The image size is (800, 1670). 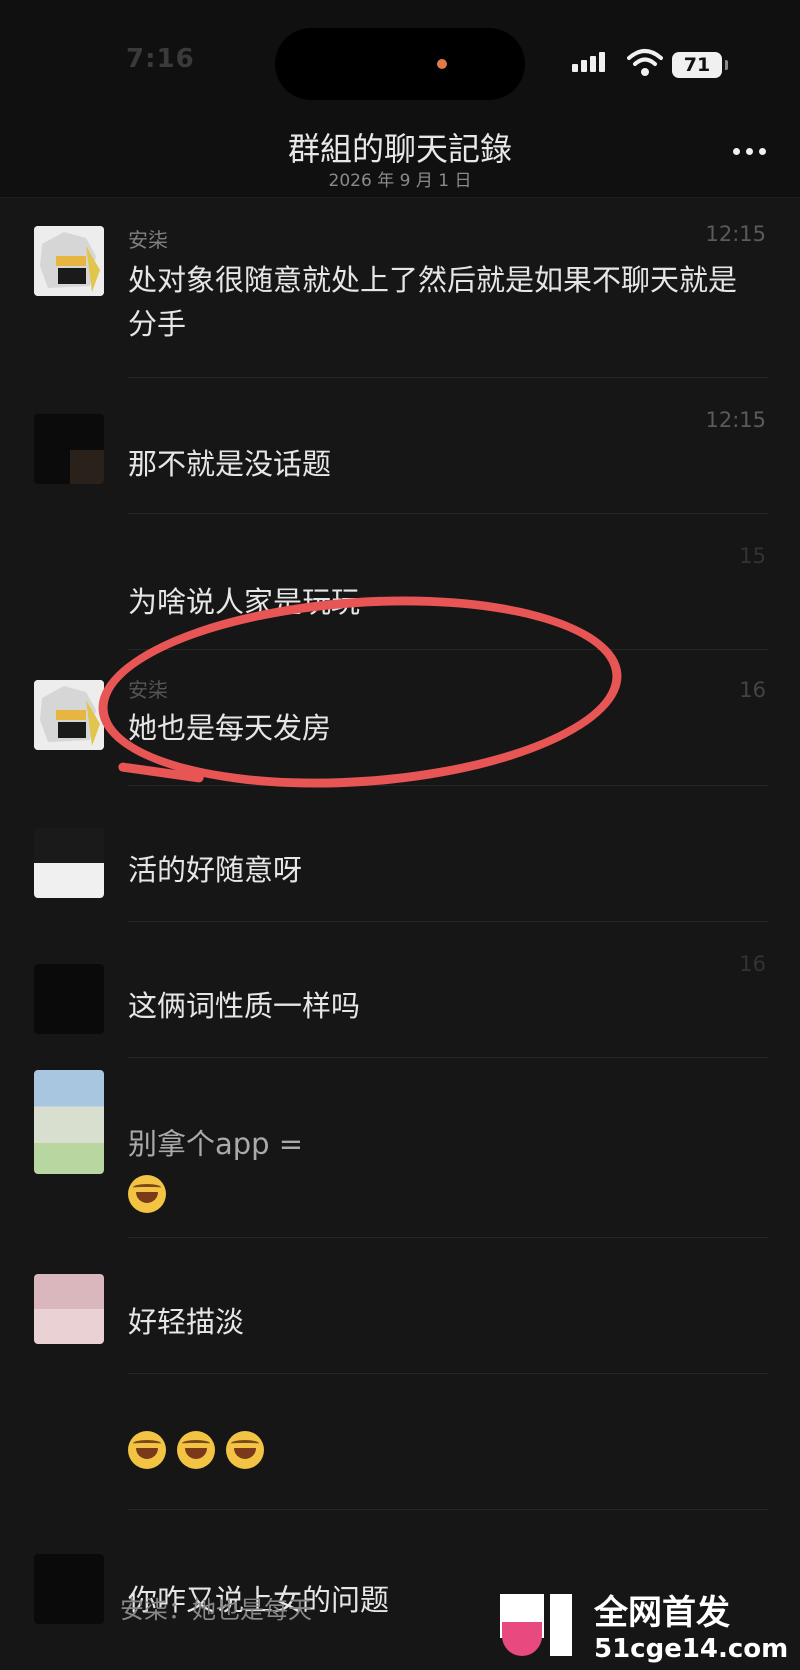 I want to click on message-time: 15, so click(x=752, y=556).